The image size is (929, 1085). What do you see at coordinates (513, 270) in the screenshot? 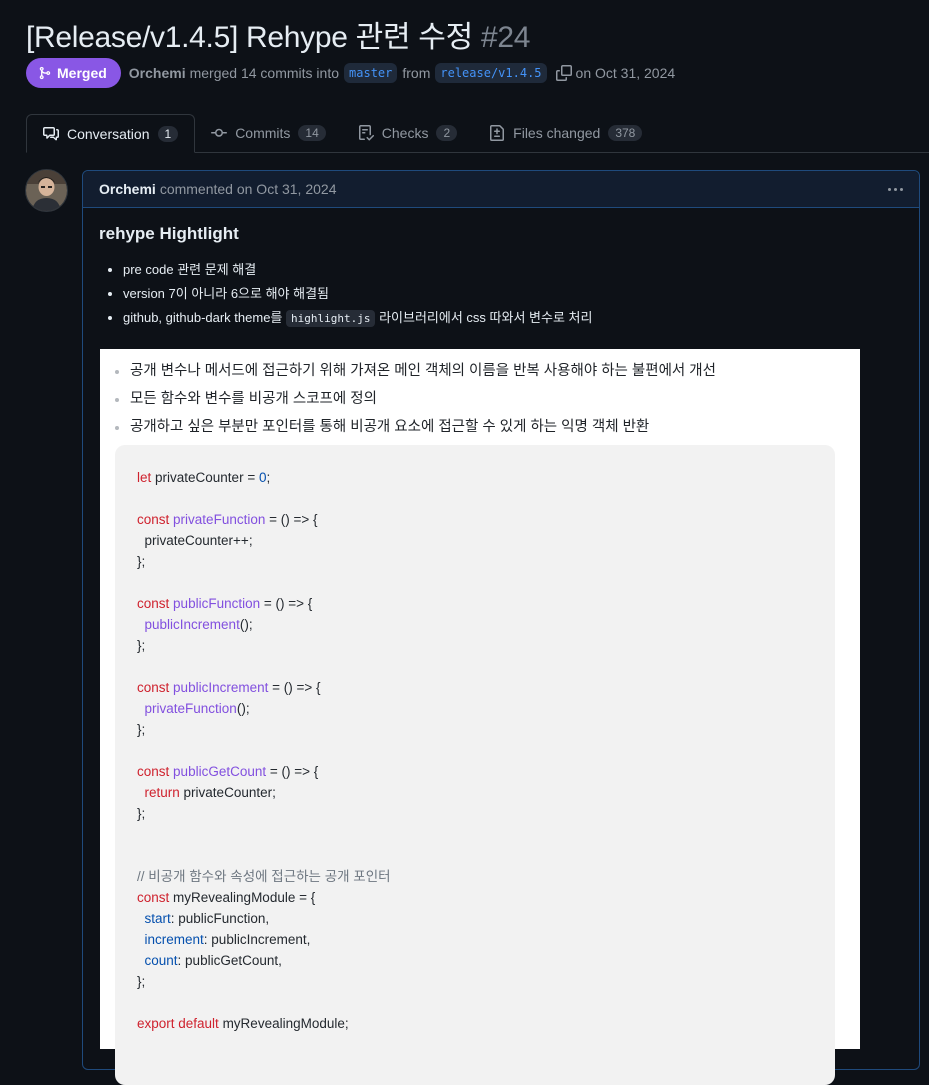
I see `list-item: pre code 관련 문제 해결` at bounding box center [513, 270].